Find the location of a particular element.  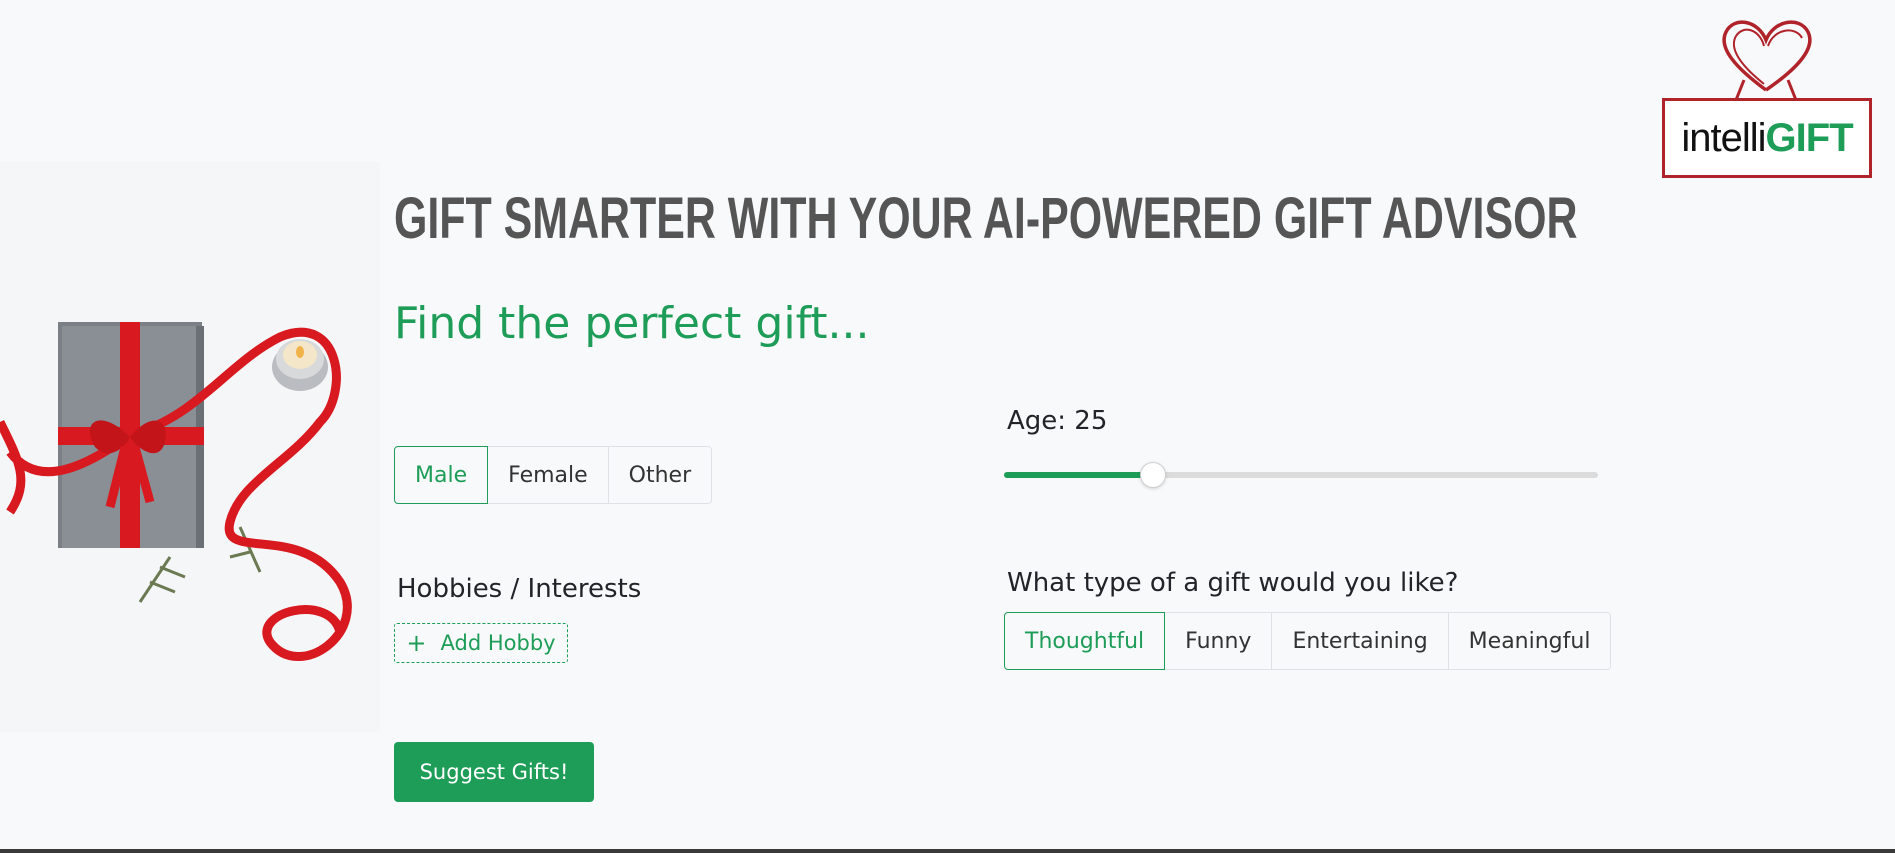

age-slider-fill is located at coordinates (1078, 475).